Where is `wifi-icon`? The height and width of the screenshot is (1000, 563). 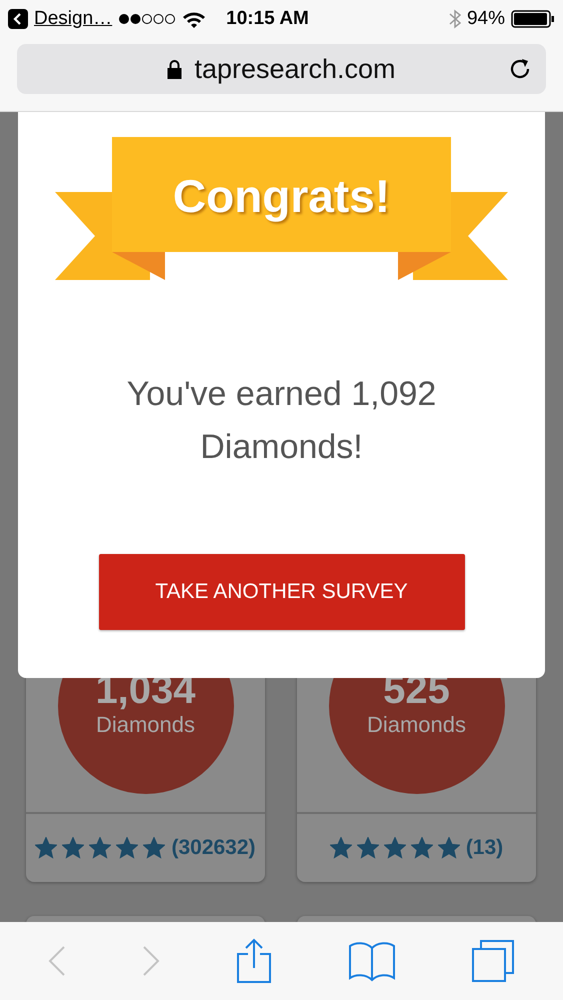
wifi-icon is located at coordinates (194, 19).